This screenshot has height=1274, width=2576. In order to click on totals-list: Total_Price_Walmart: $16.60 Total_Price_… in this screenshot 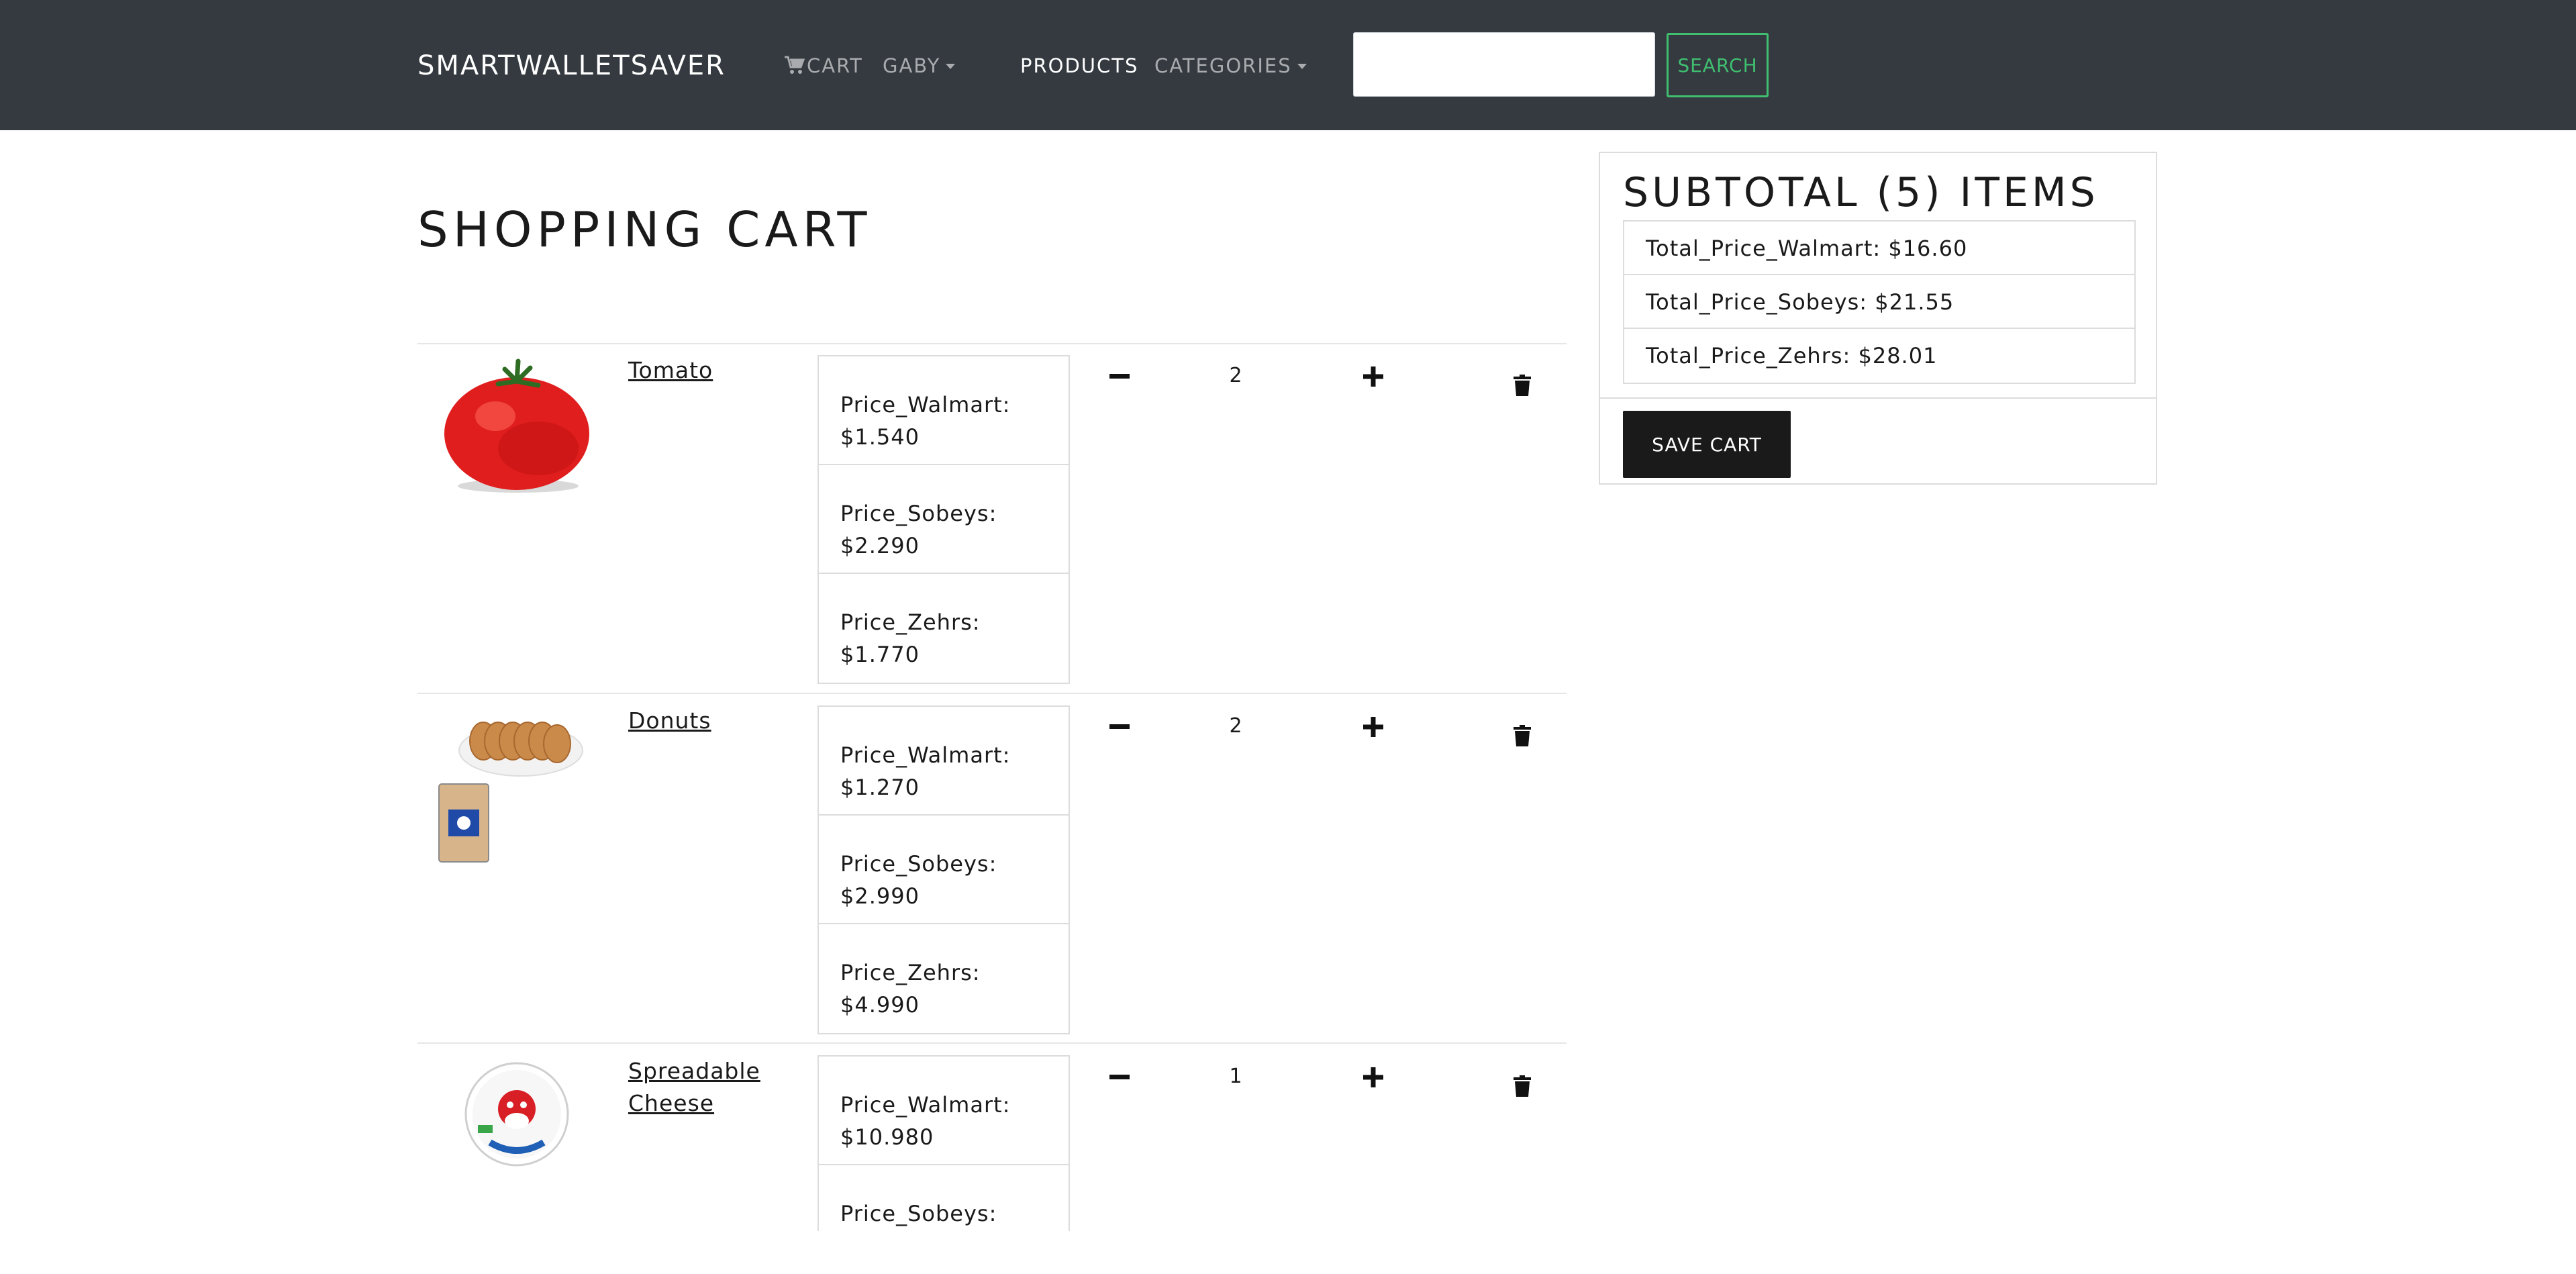, I will do `click(1879, 302)`.